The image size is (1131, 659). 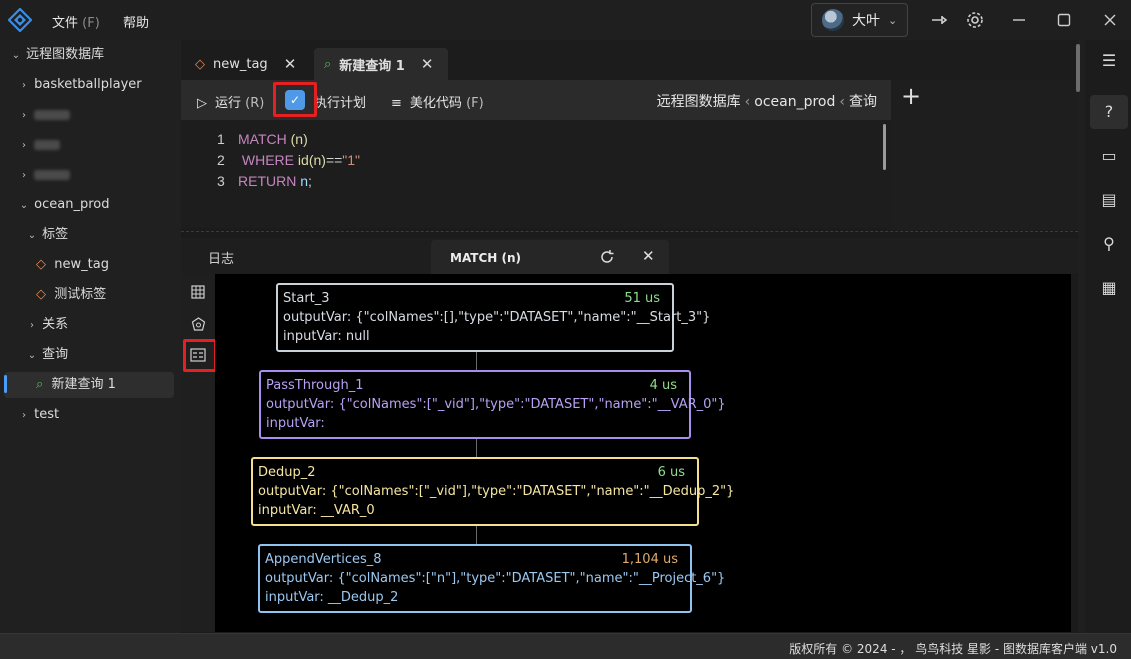 What do you see at coordinates (230, 101) in the screenshot?
I see `run-button: ▷ 运行 (R)` at bounding box center [230, 101].